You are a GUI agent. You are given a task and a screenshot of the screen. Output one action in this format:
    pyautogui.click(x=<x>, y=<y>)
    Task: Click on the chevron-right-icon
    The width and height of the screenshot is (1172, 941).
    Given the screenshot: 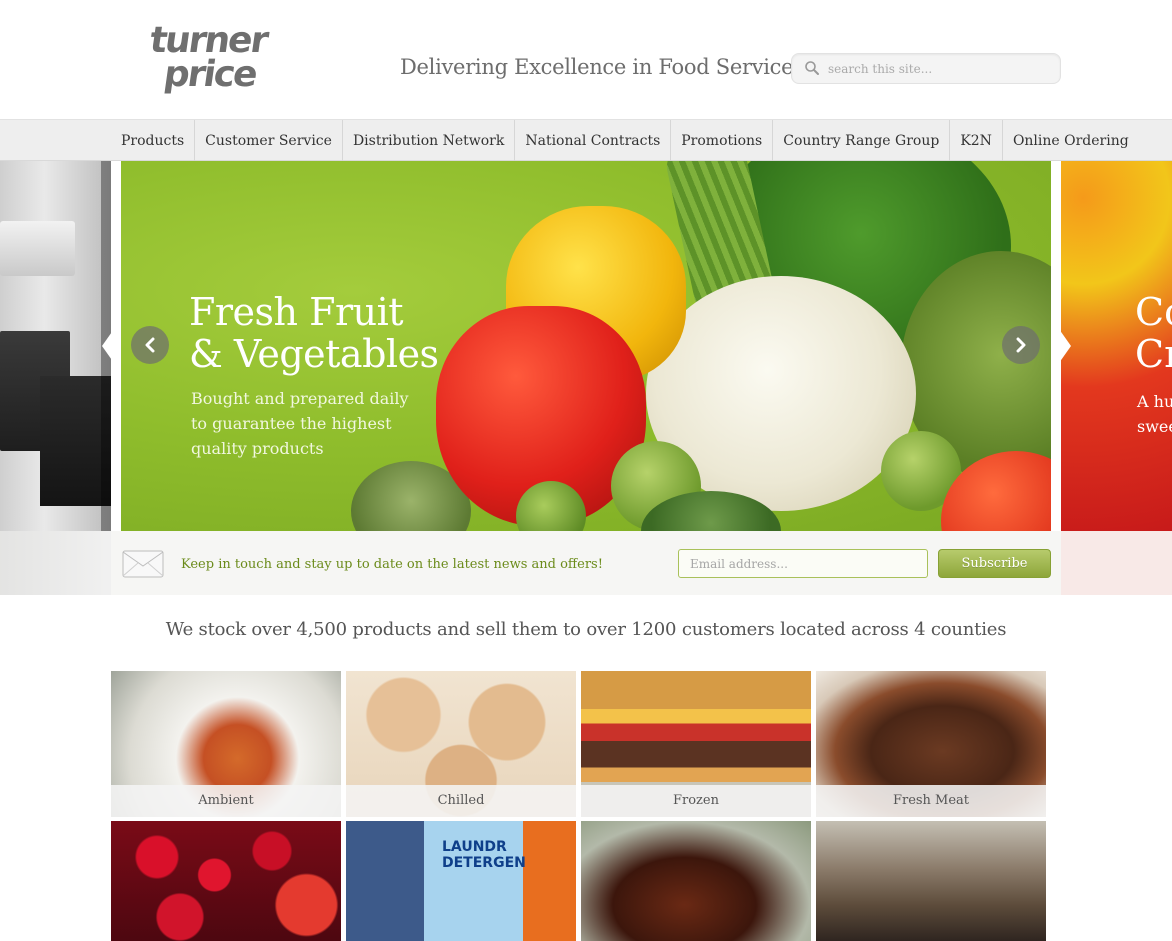 What is the action you would take?
    pyautogui.click(x=1021, y=345)
    